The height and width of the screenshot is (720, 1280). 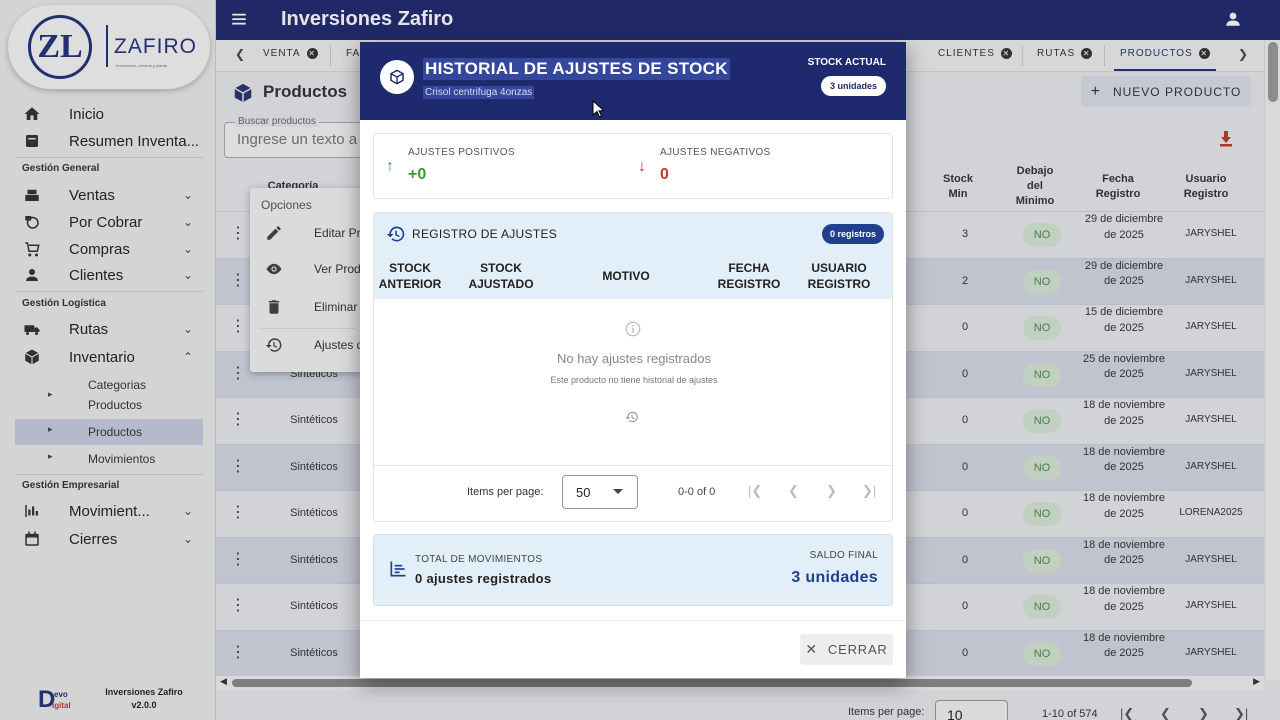 What do you see at coordinates (600, 492) in the screenshot?
I see `items-per-page-select: 50` at bounding box center [600, 492].